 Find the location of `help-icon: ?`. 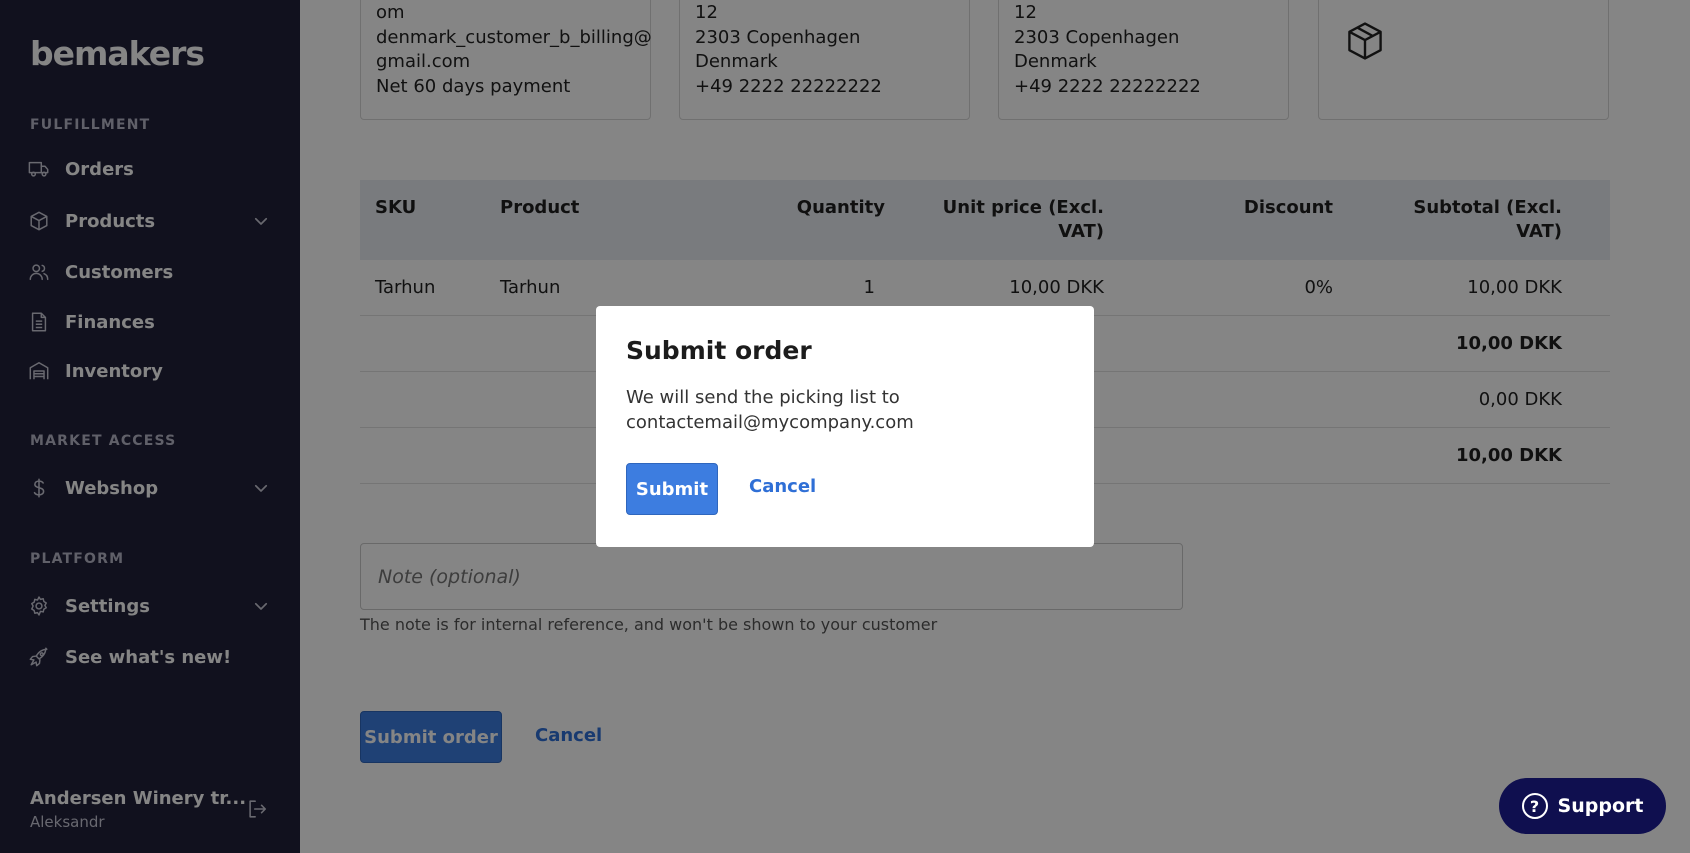

help-icon: ? is located at coordinates (1534, 806).